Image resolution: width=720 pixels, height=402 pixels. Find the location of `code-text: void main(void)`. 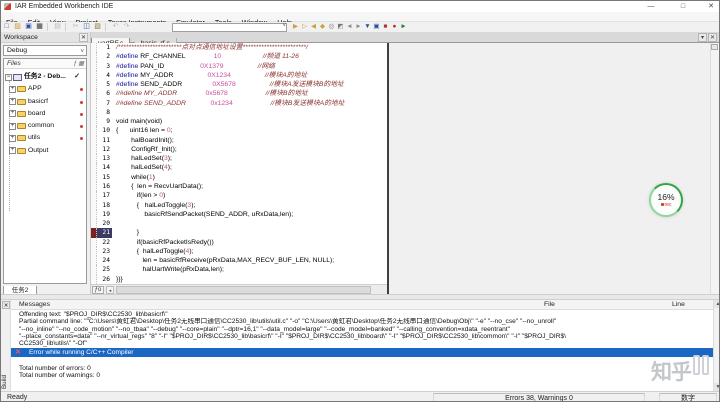

code-text: void main(void) is located at coordinates (139, 122).